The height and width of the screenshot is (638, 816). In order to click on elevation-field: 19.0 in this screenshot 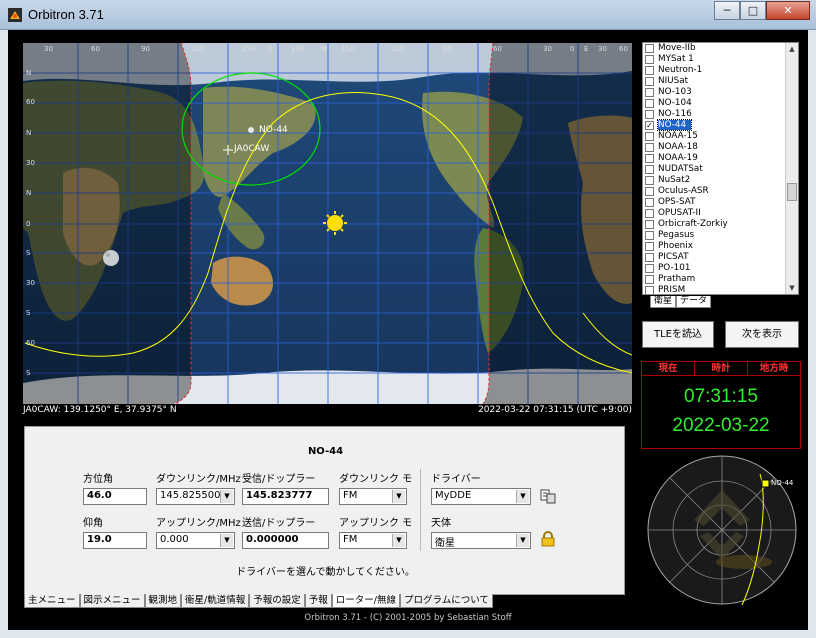, I will do `click(115, 540)`.